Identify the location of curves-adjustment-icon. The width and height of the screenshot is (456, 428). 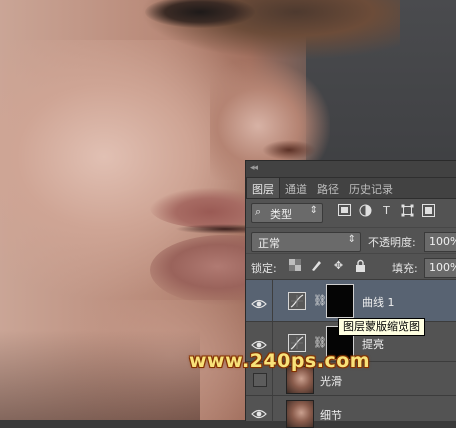
(297, 301).